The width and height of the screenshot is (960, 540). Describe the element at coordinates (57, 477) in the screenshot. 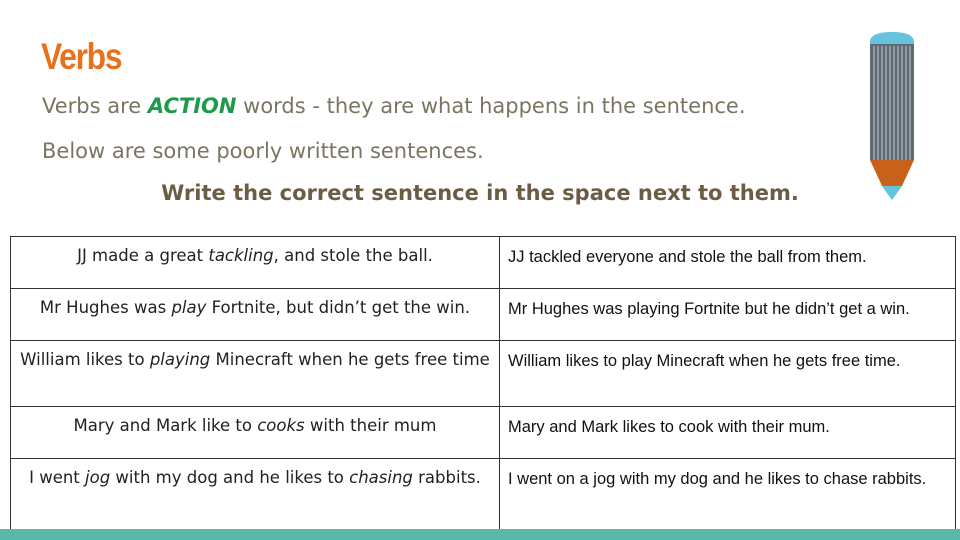

I see `text-segment: I went` at that location.